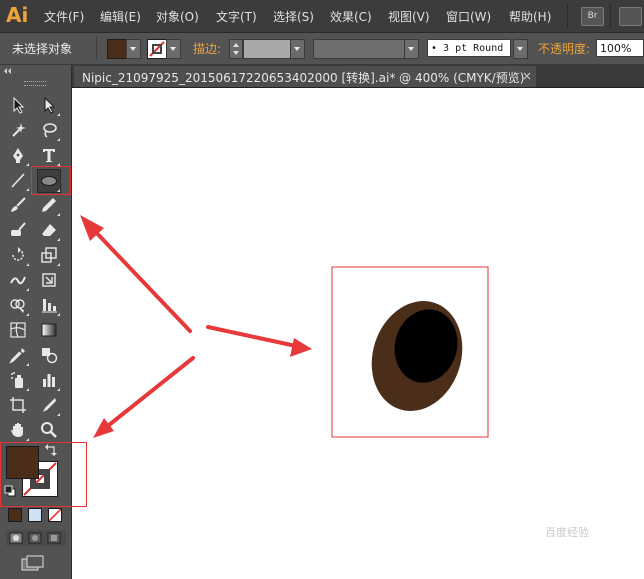 The width and height of the screenshot is (644, 579). I want to click on gradient-icon, so click(49, 330).